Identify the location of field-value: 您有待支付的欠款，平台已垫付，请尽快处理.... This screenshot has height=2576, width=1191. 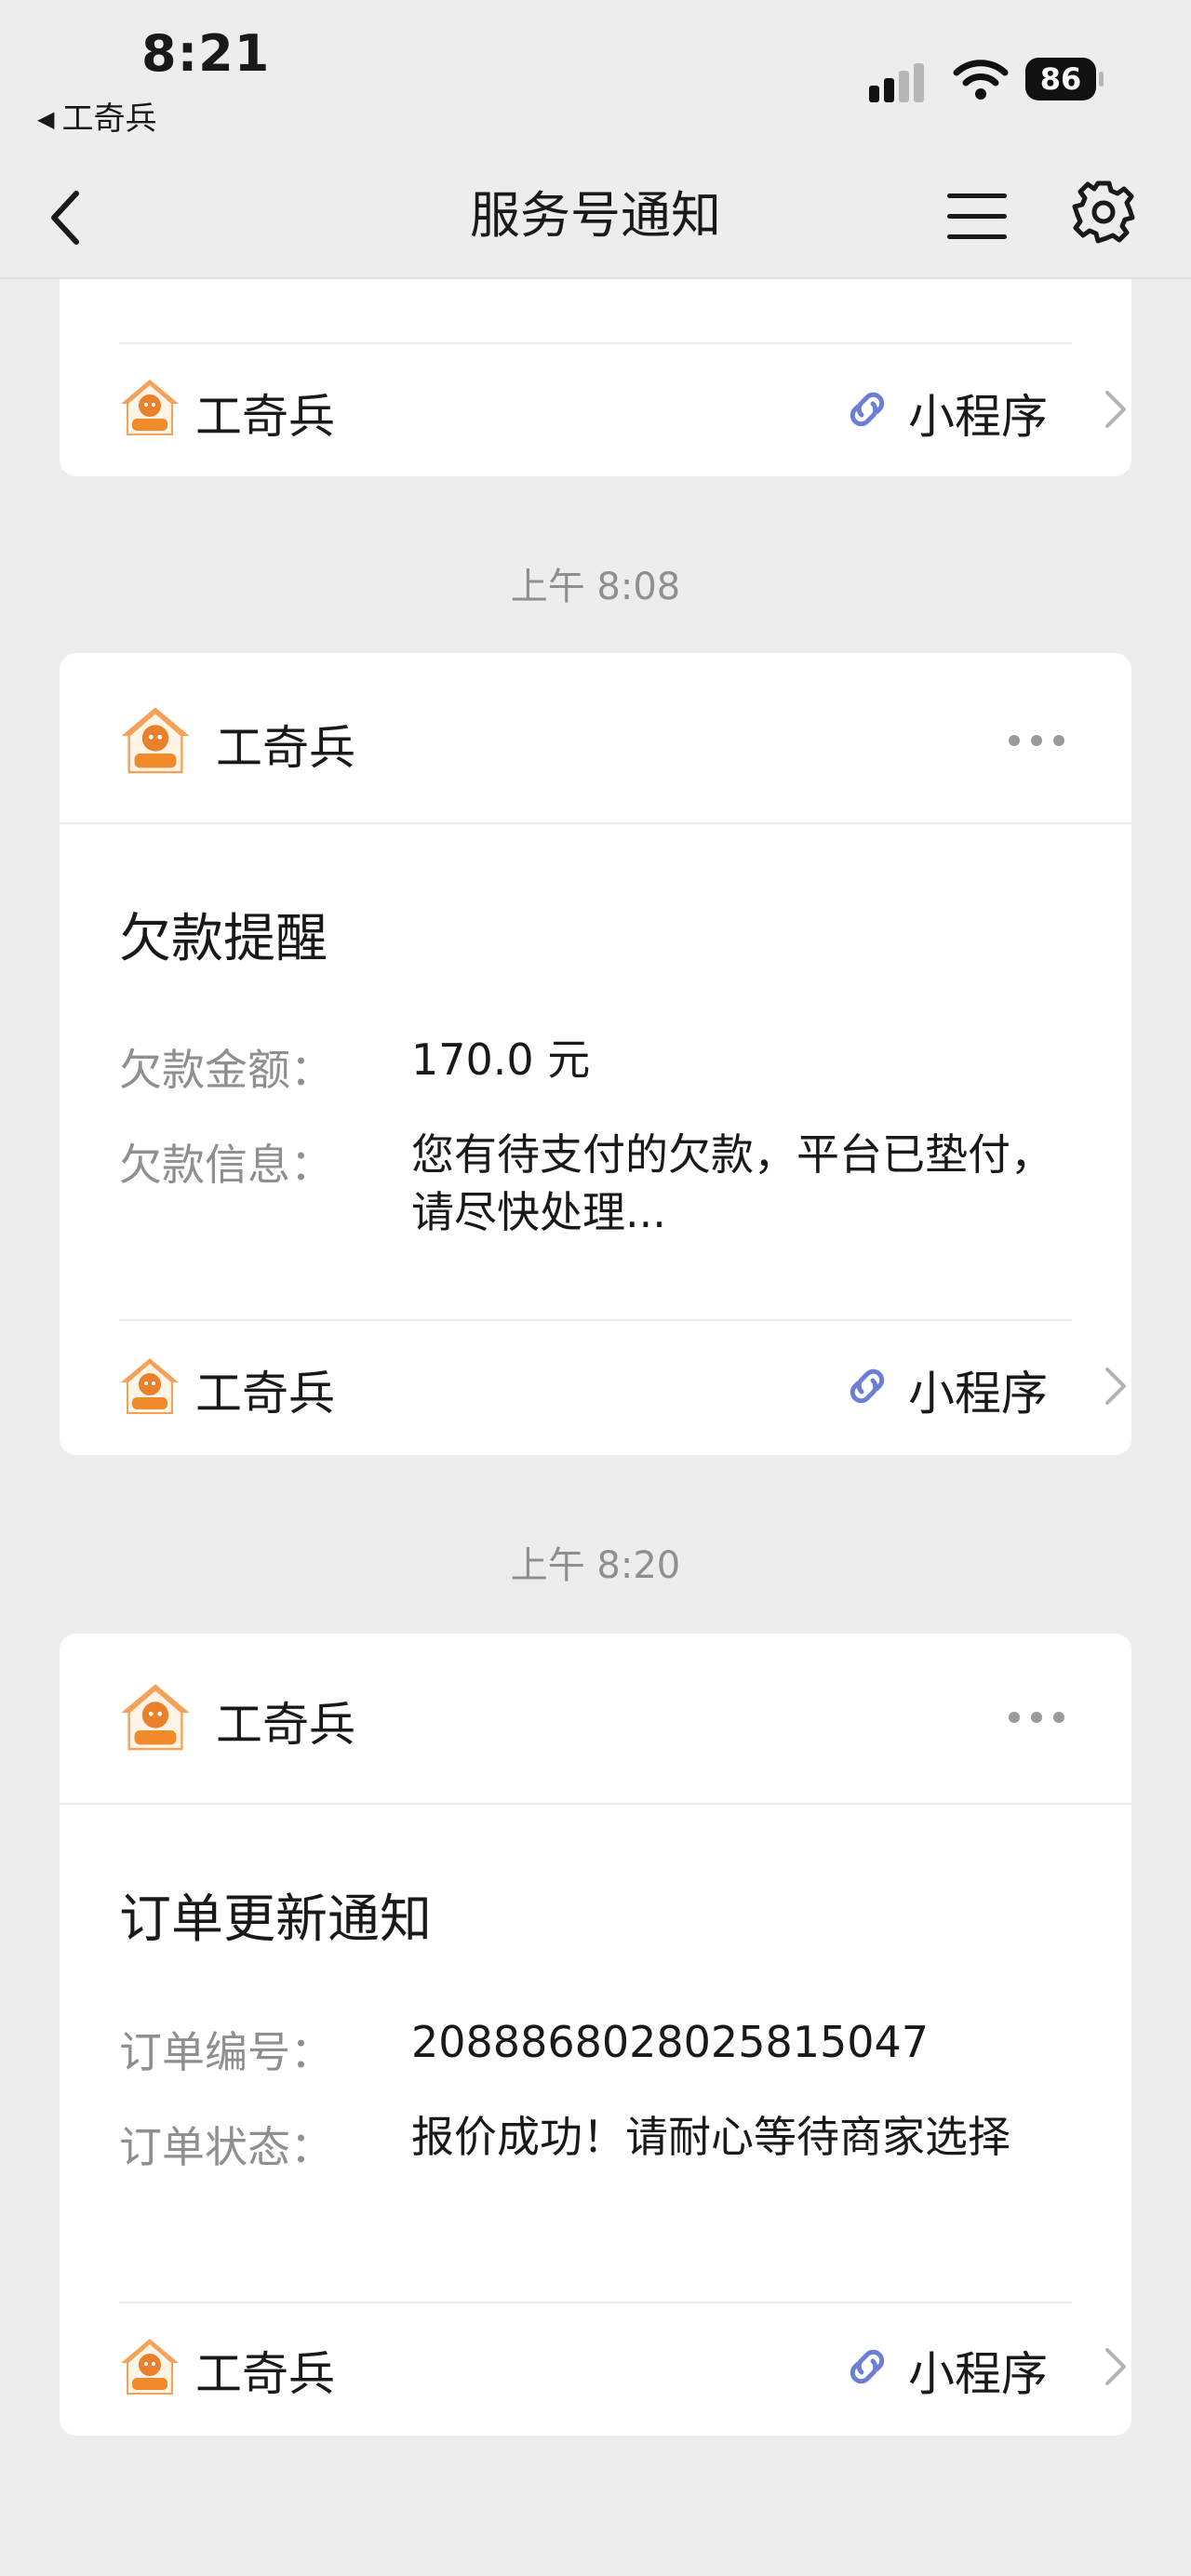
(732, 1183).